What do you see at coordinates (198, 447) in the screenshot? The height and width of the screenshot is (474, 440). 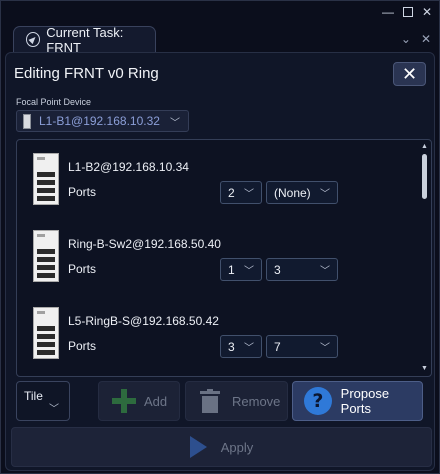 I see `play-icon` at bounding box center [198, 447].